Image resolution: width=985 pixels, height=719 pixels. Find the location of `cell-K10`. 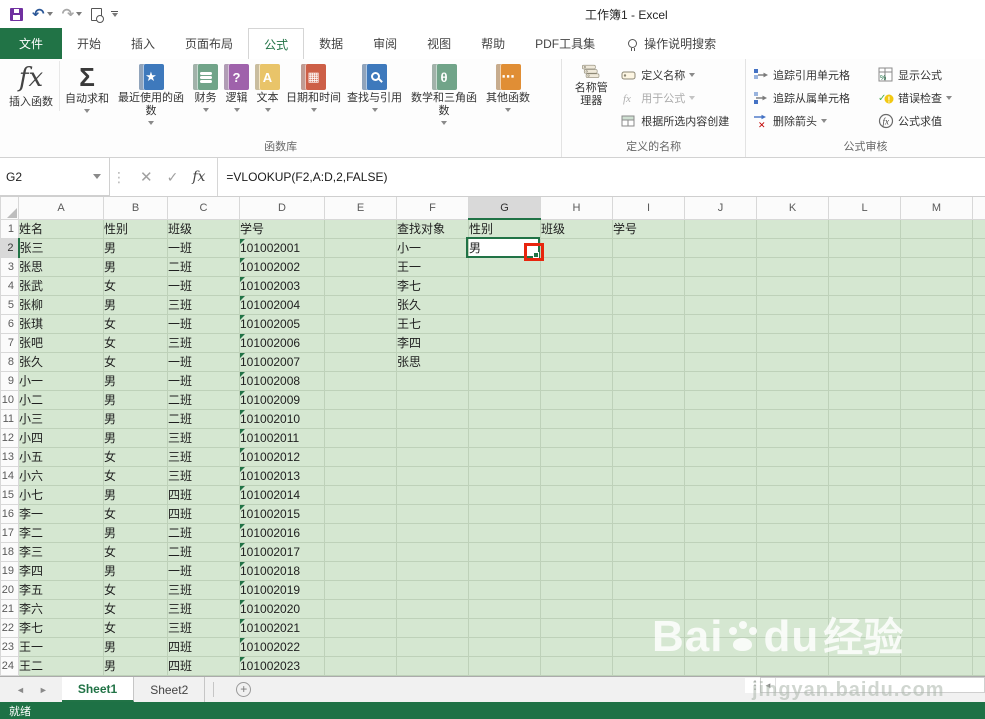

cell-K10 is located at coordinates (792, 399).